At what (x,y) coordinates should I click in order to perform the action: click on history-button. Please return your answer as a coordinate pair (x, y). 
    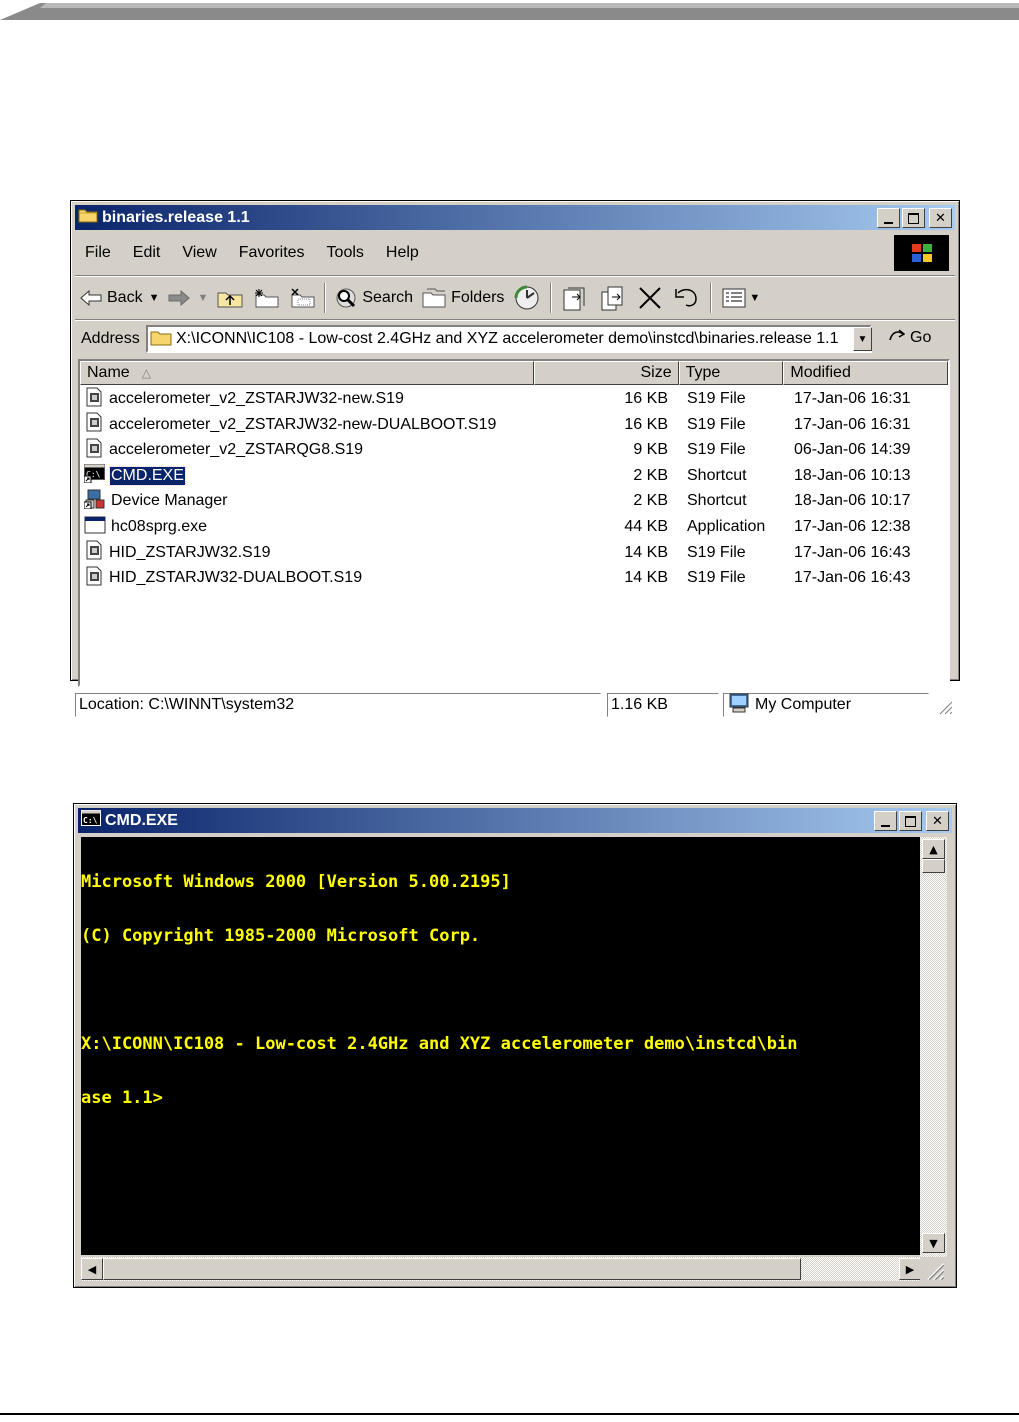
    Looking at the image, I should click on (527, 298).